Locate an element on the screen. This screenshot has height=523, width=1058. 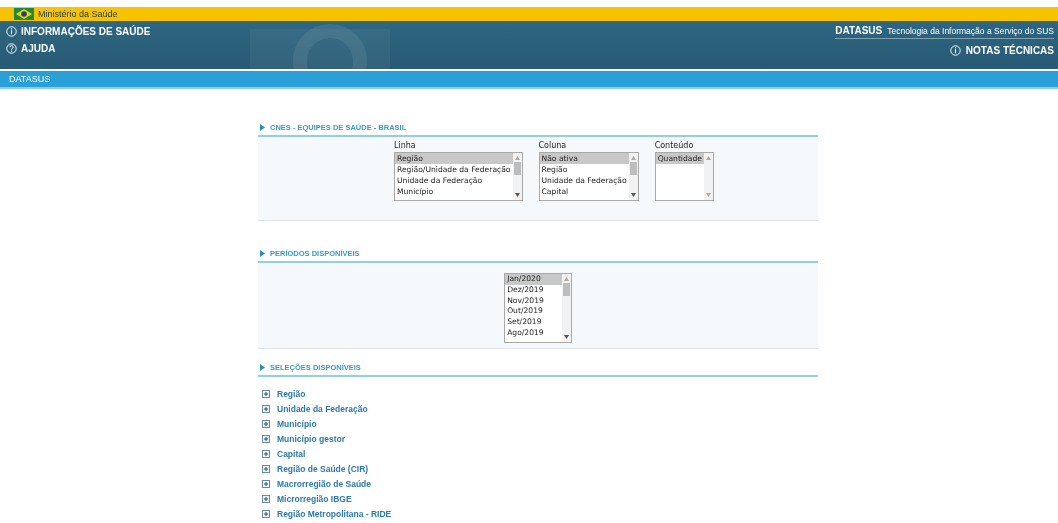
field-label: Conteúdo is located at coordinates (674, 145).